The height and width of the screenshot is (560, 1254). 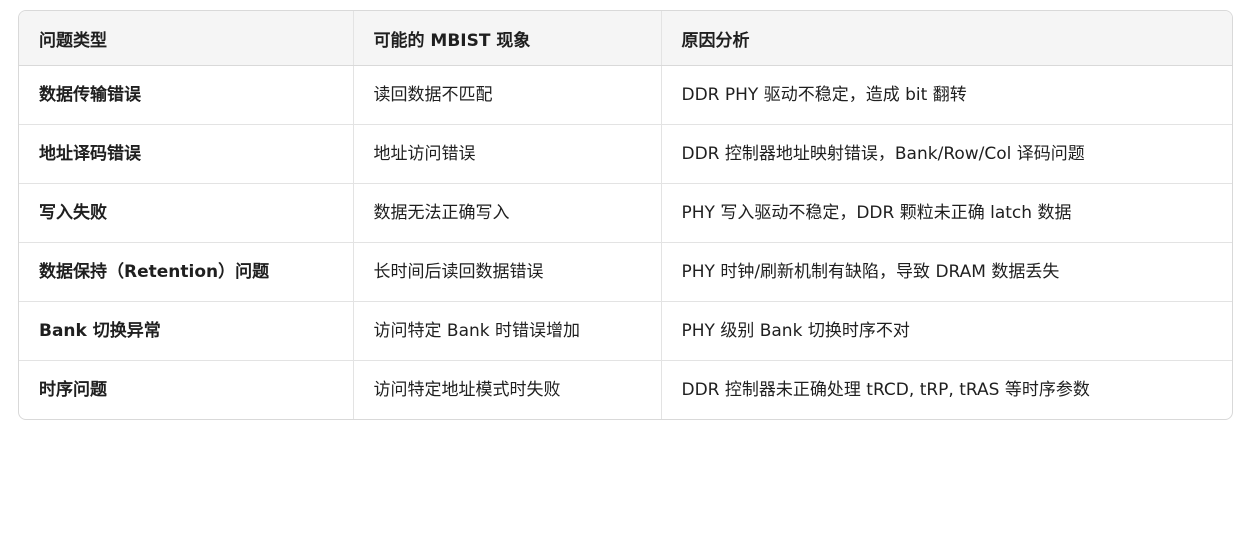 I want to click on issue-type-cell: 时序问题, so click(x=186, y=389).